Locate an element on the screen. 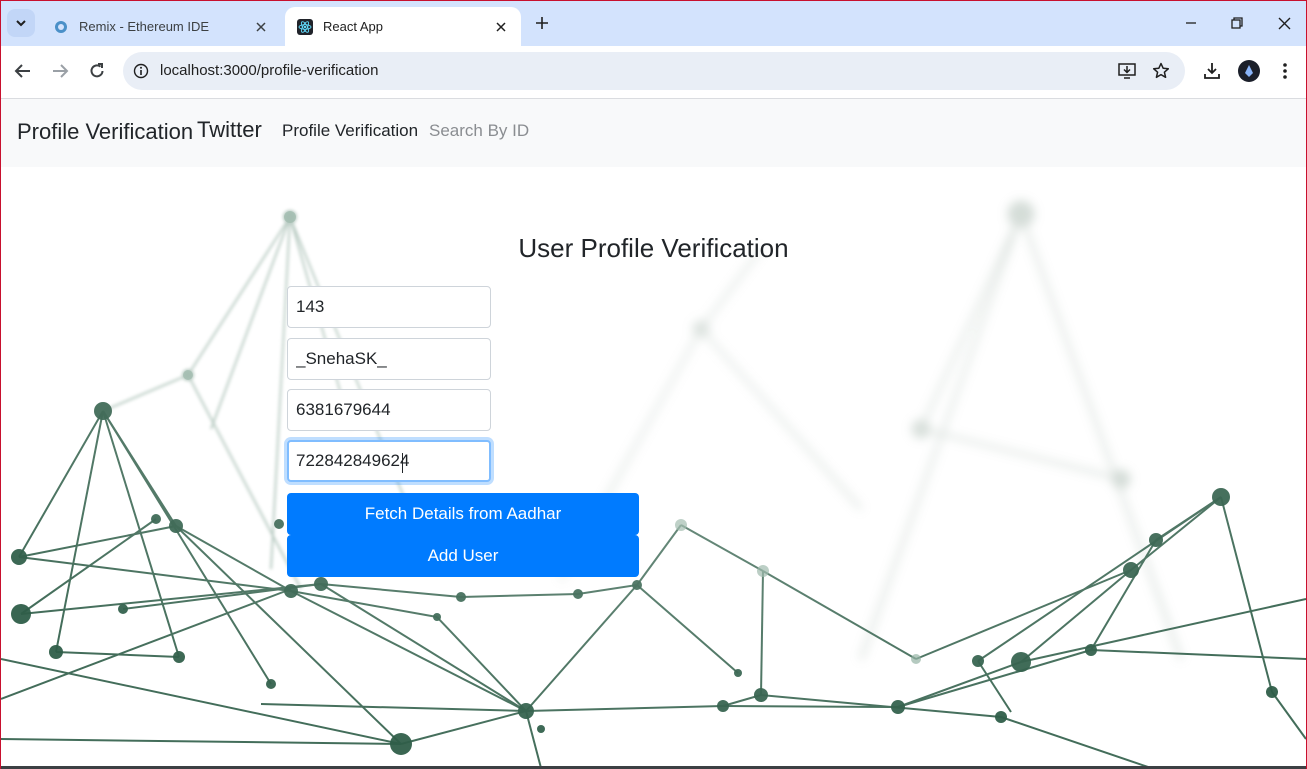  address-bar: localhost:3000/profile-verification is located at coordinates (654, 71).